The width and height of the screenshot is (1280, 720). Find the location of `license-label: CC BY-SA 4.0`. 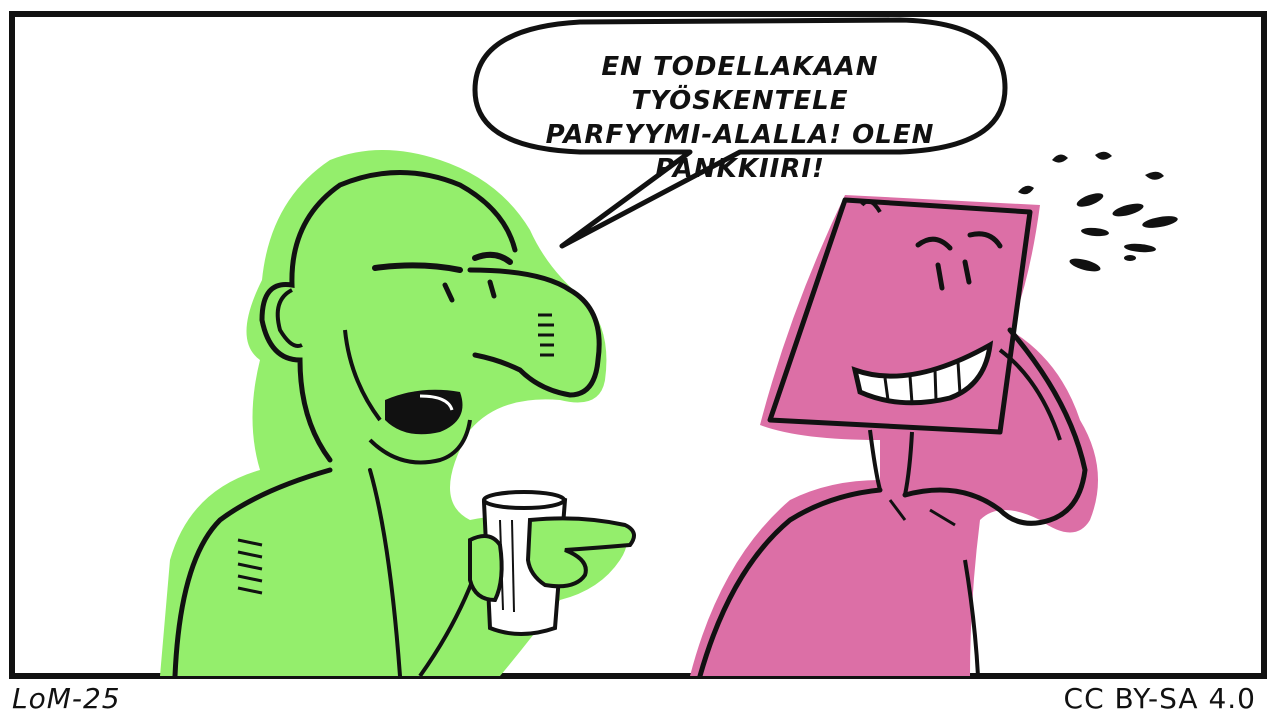

license-label: CC BY-SA 4.0 is located at coordinates (1159, 698).